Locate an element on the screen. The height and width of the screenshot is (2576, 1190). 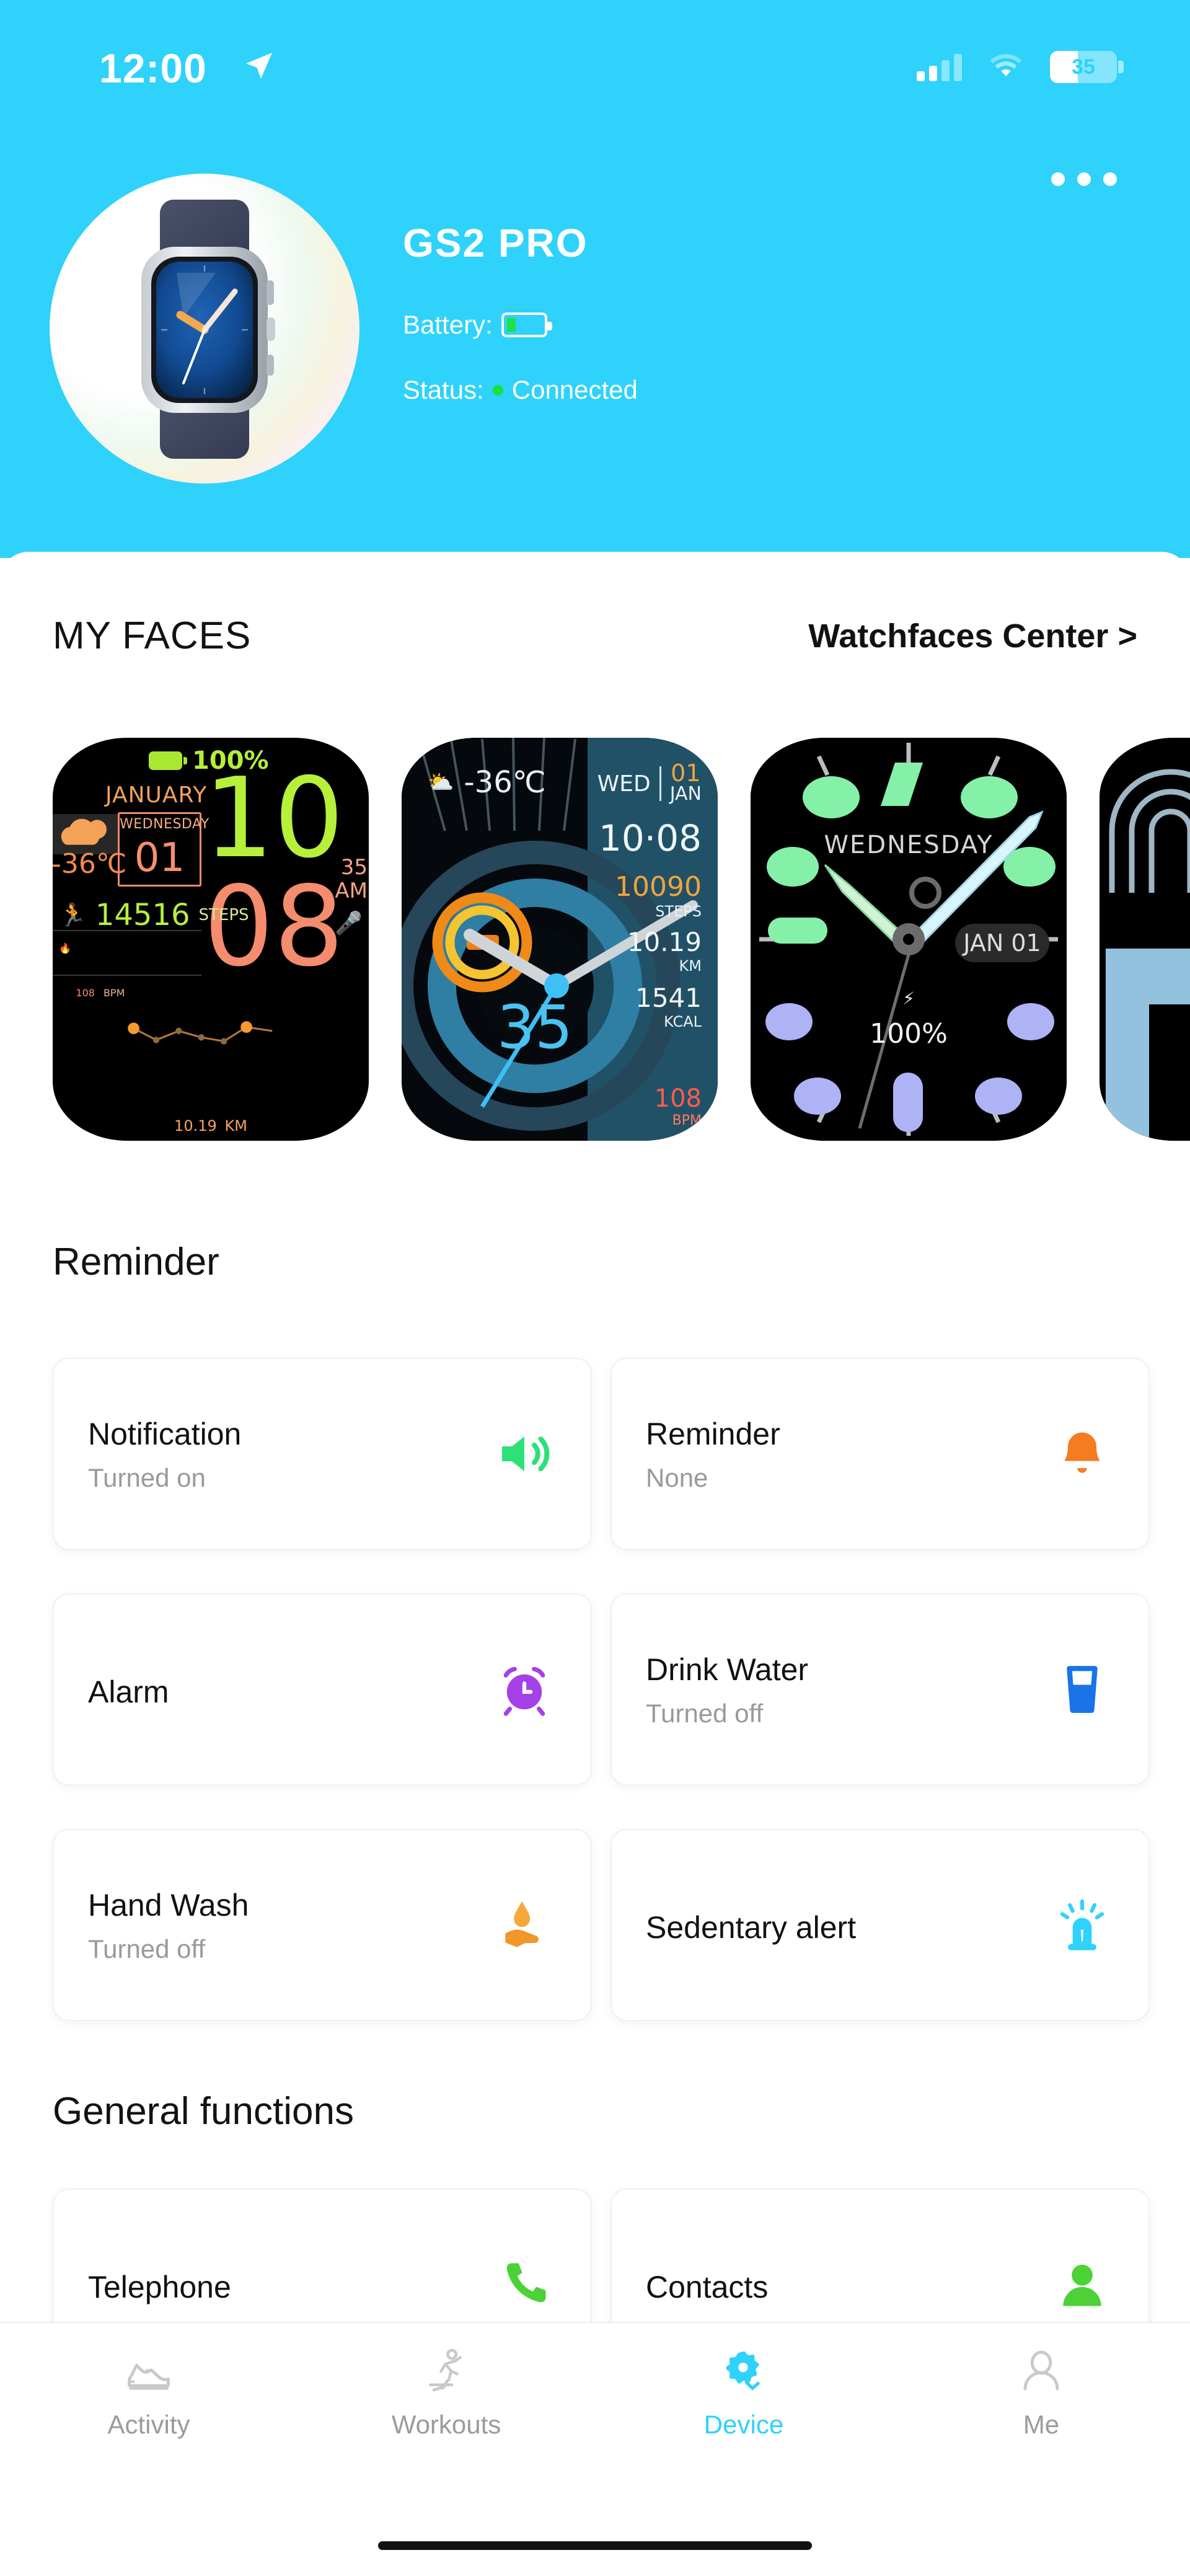
tab-label: Device is located at coordinates (743, 2424).